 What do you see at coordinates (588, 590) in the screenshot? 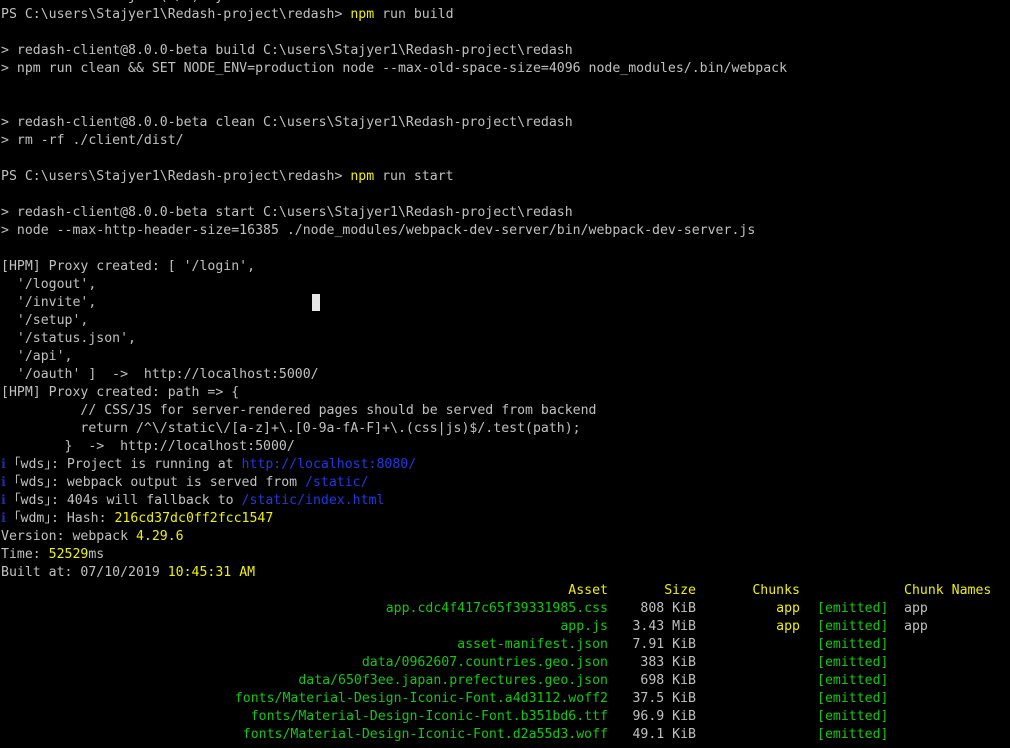
I see `header-asset: Asset` at bounding box center [588, 590].